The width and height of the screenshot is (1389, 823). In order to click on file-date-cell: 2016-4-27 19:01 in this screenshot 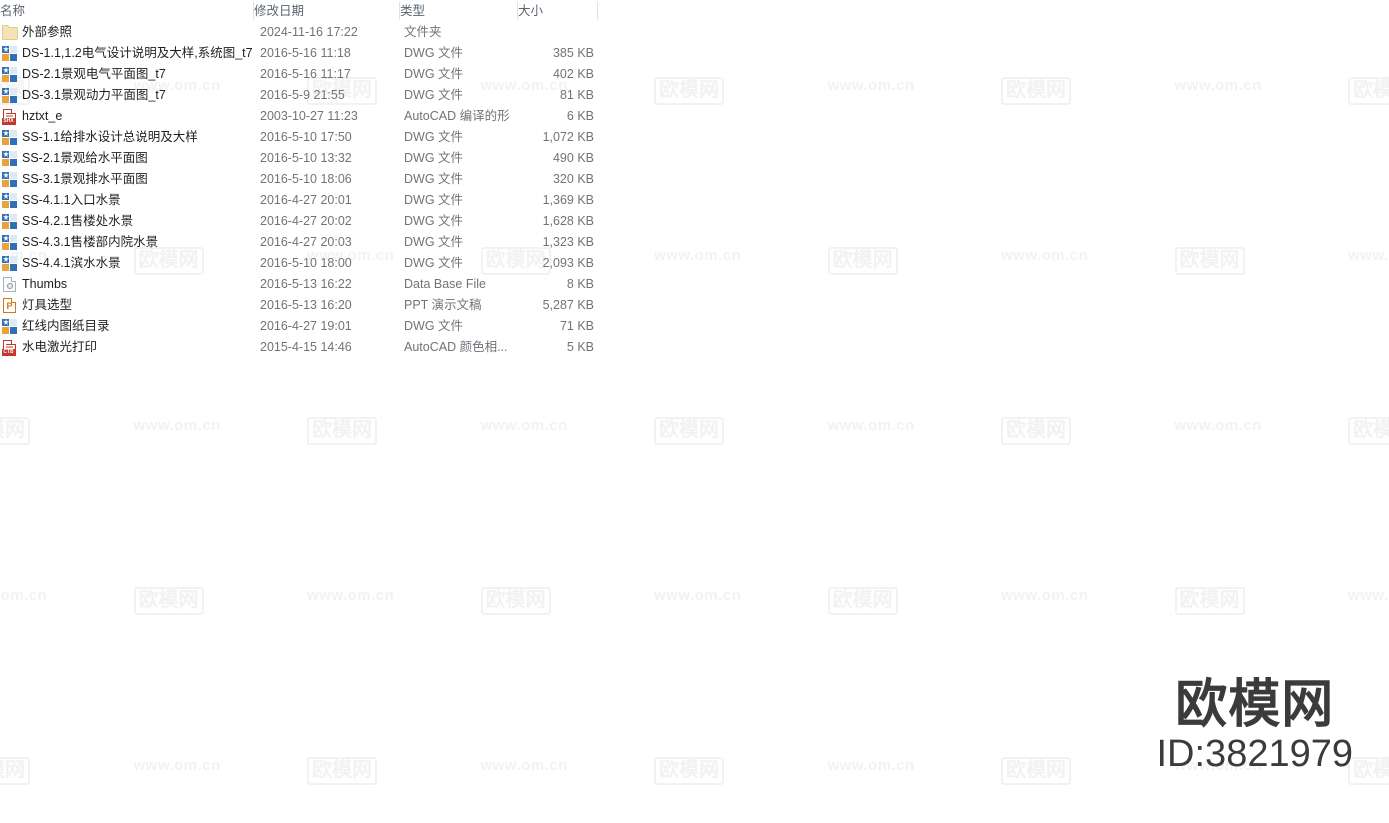, I will do `click(306, 326)`.